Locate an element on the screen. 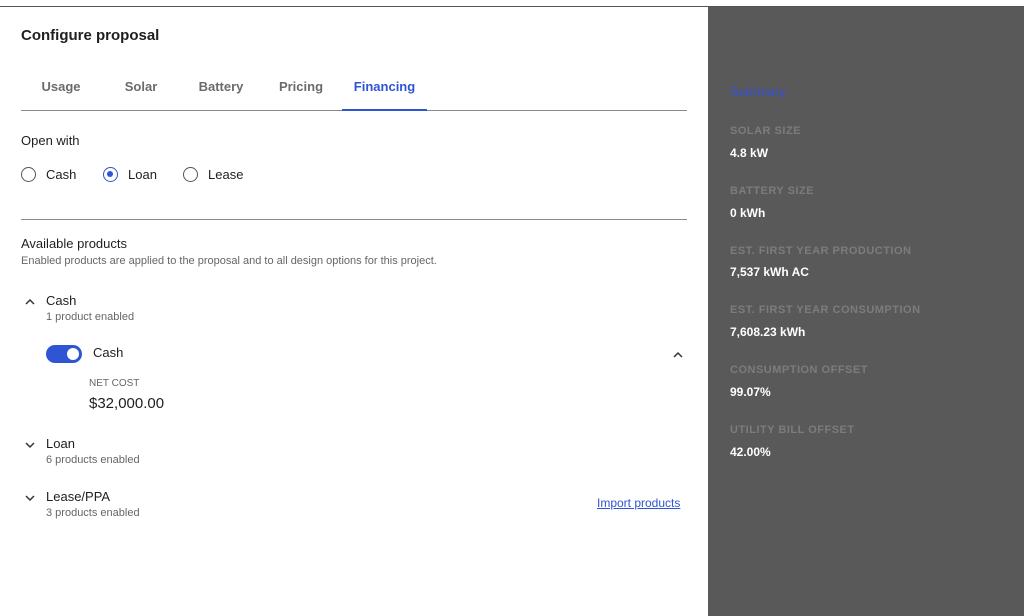  summary-label-consumption-offset: CONSUMPTION OFFSET is located at coordinates (799, 370).